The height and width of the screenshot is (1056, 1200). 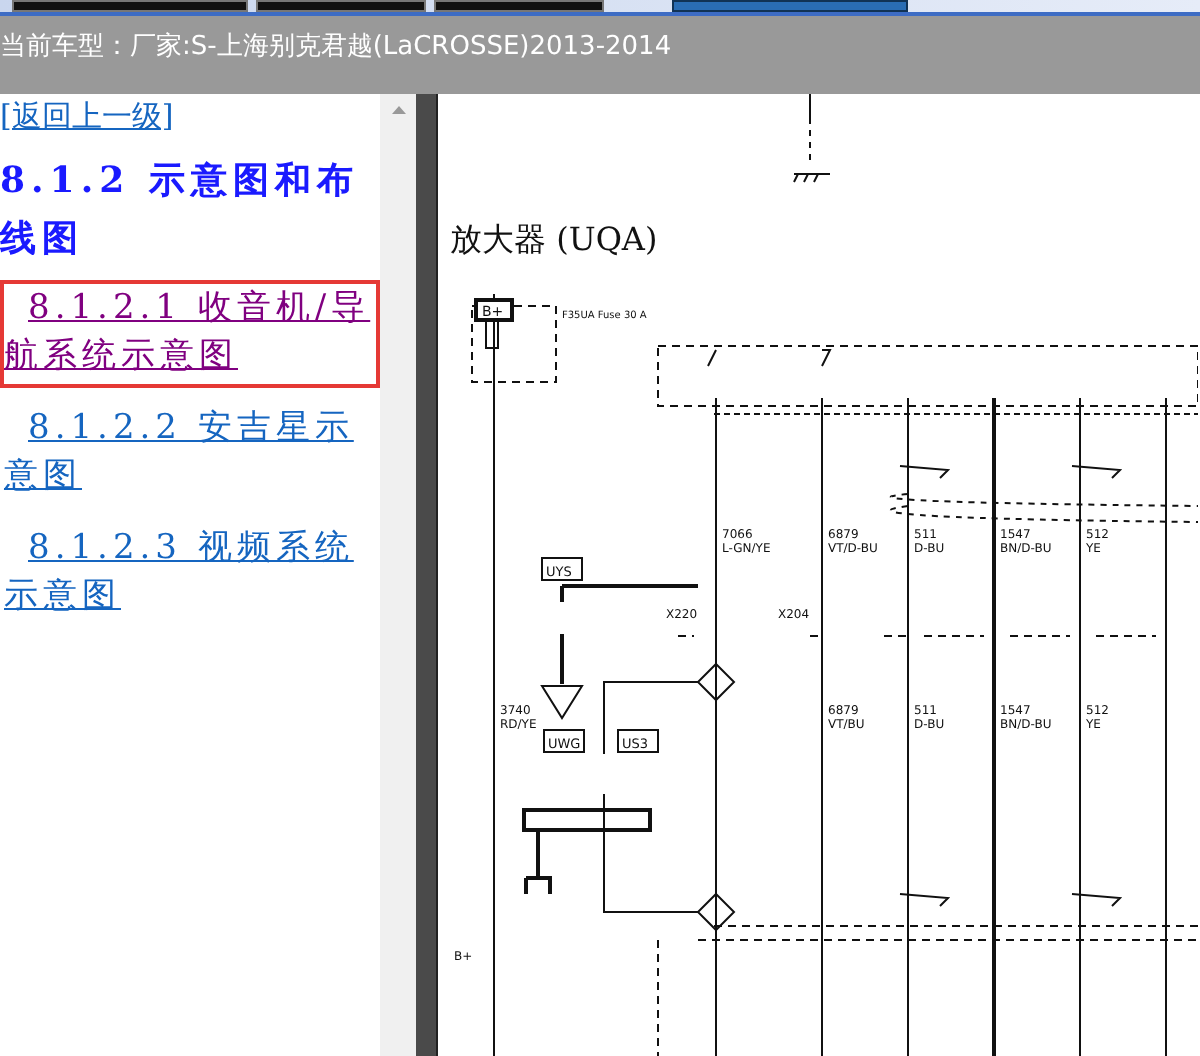 I want to click on sidebar-link: 8.1.2.3 视频系统示意图, so click(x=190, y=574).